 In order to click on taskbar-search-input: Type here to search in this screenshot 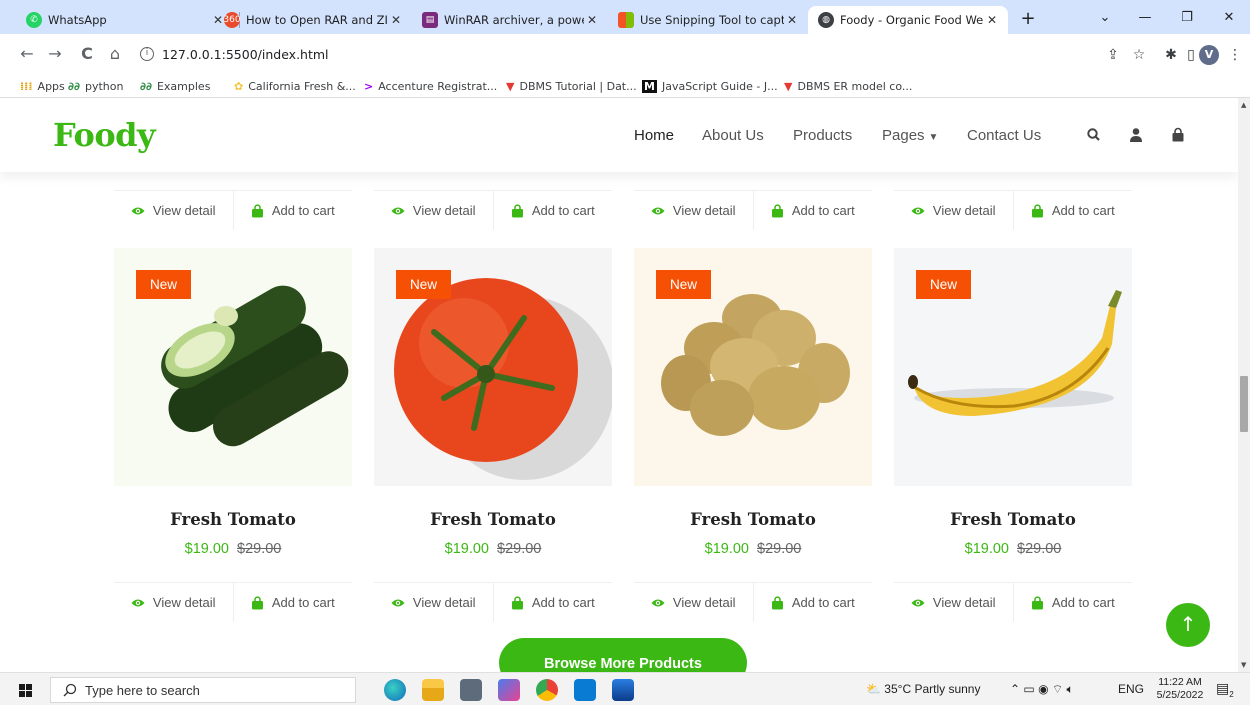, I will do `click(203, 690)`.